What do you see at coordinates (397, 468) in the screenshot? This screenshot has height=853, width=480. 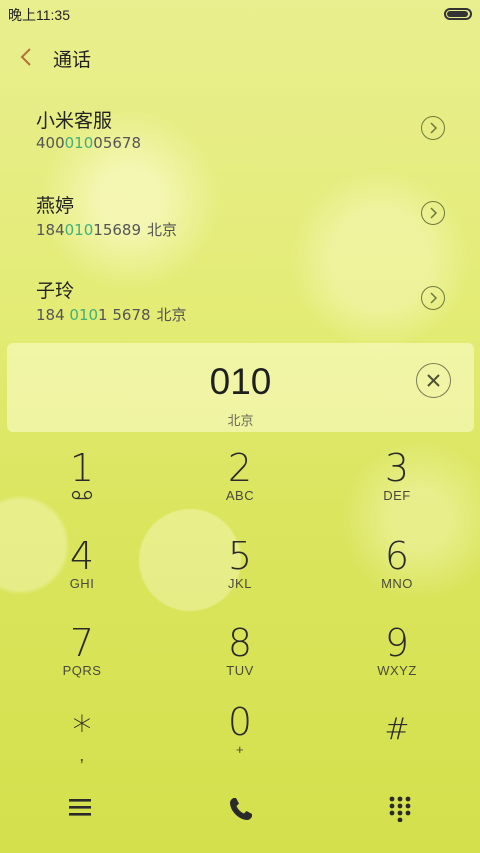 I see `key-digit: 3` at bounding box center [397, 468].